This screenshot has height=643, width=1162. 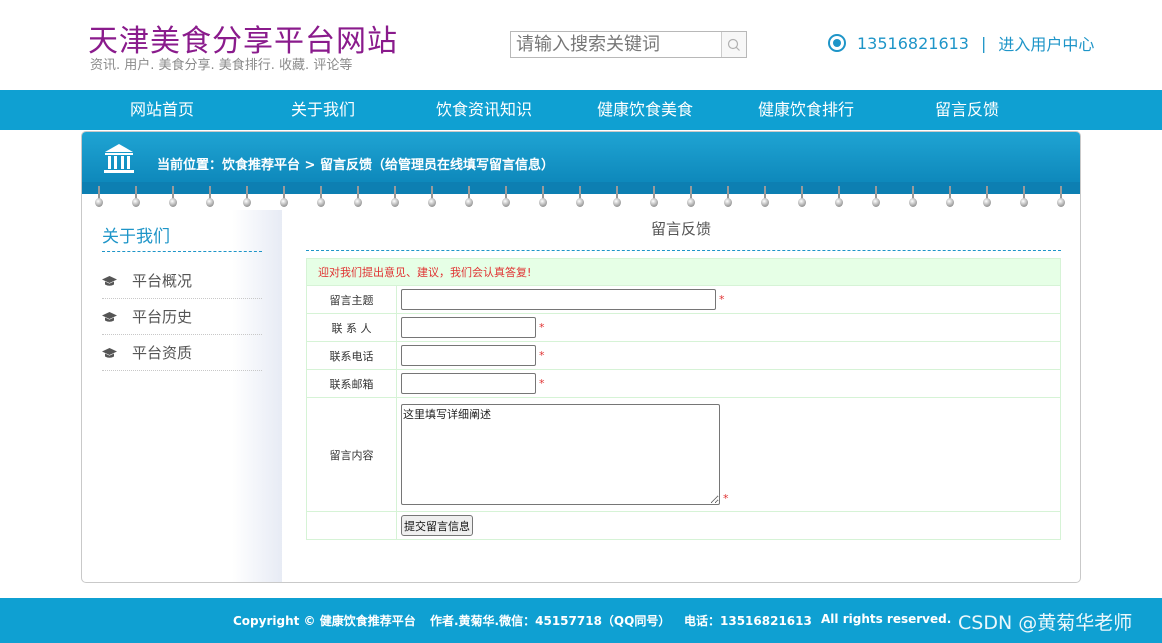 I want to click on sidebar-item-label: 平台资质, so click(x=162, y=353).